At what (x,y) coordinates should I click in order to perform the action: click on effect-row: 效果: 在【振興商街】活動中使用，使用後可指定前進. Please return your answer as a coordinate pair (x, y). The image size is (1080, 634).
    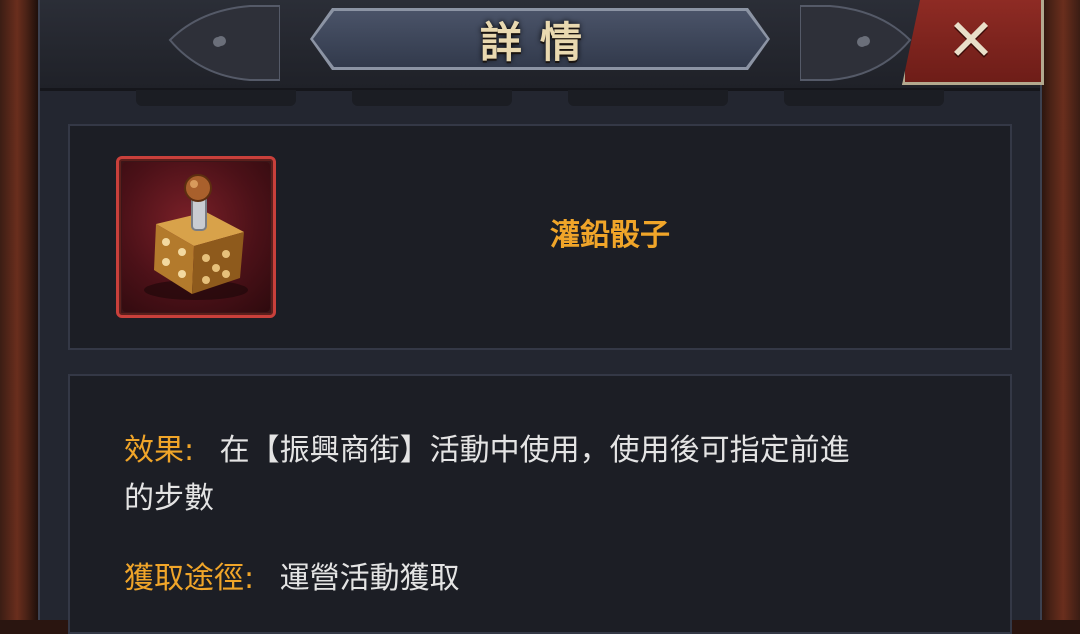
    Looking at the image, I should click on (487, 451).